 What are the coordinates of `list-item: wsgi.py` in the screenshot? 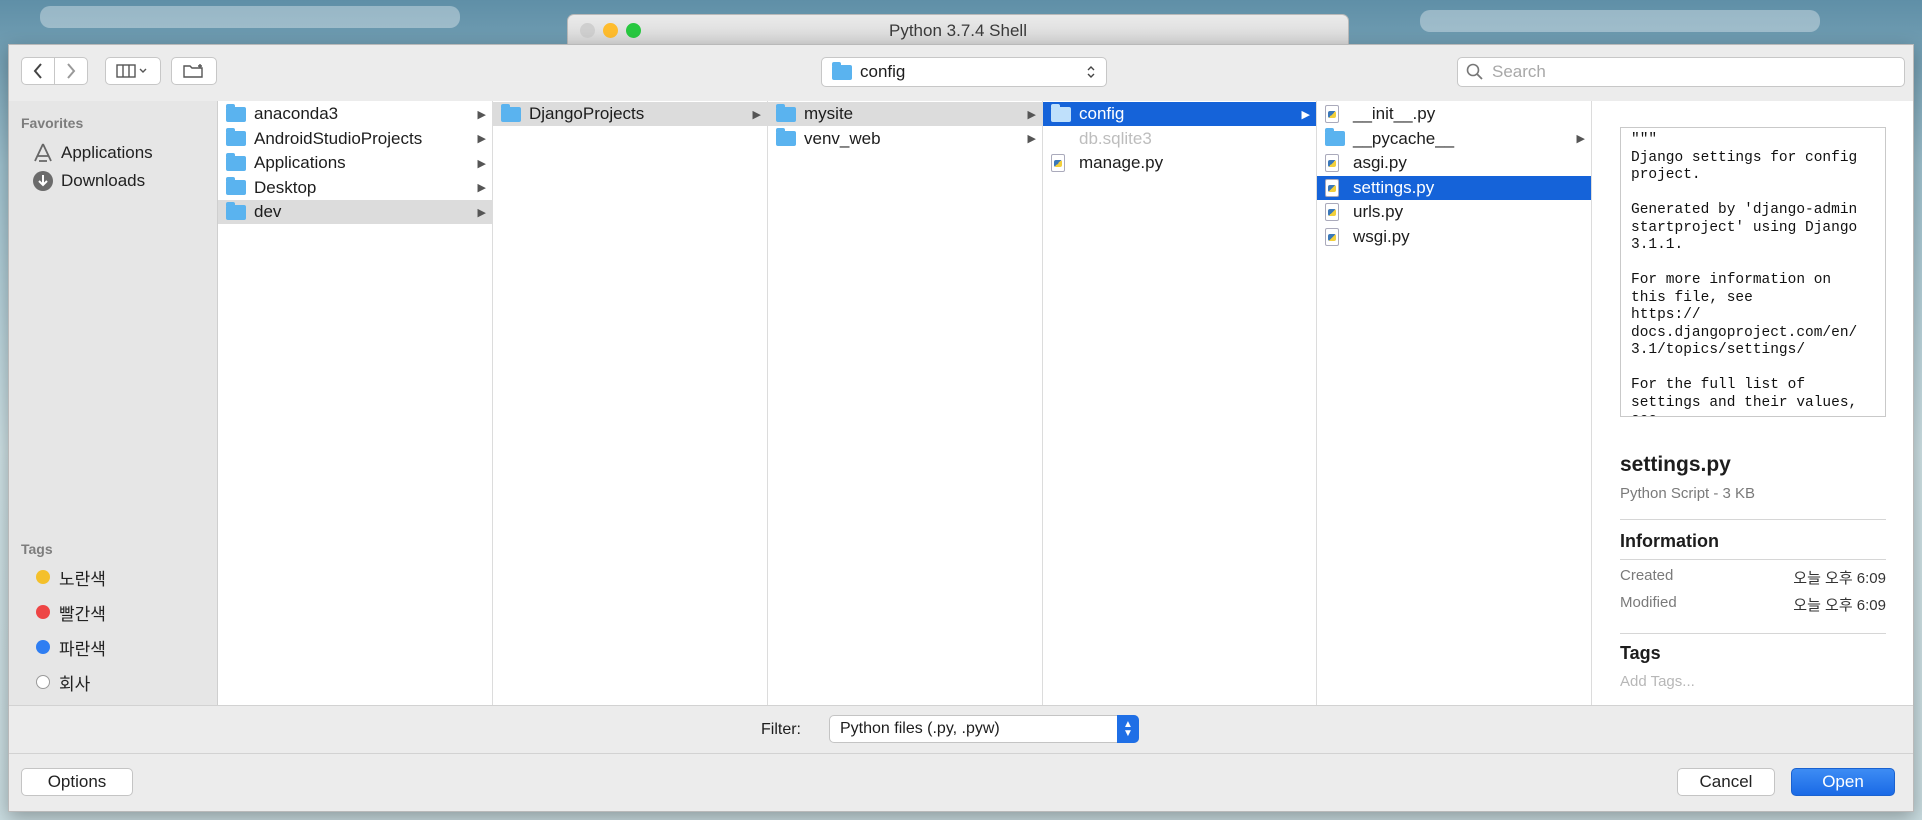 It's located at (1454, 237).